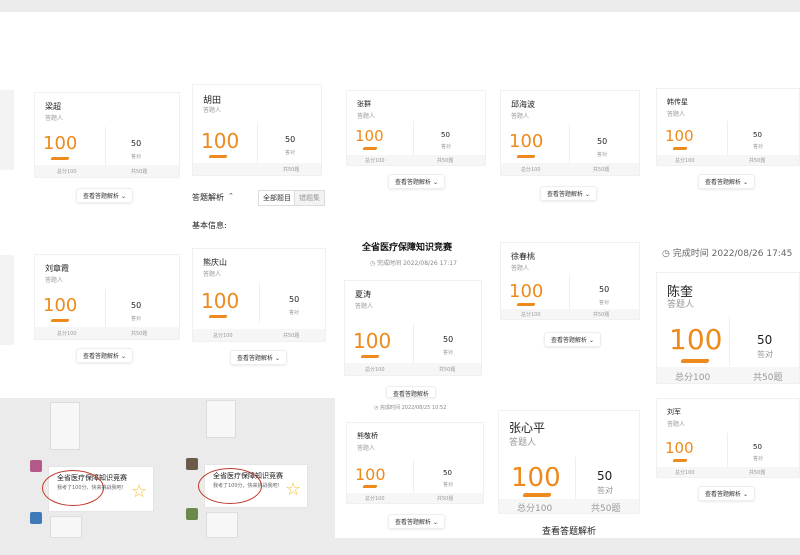  Describe the element at coordinates (527, 428) in the screenshot. I see `participant-name: 张心平` at that location.